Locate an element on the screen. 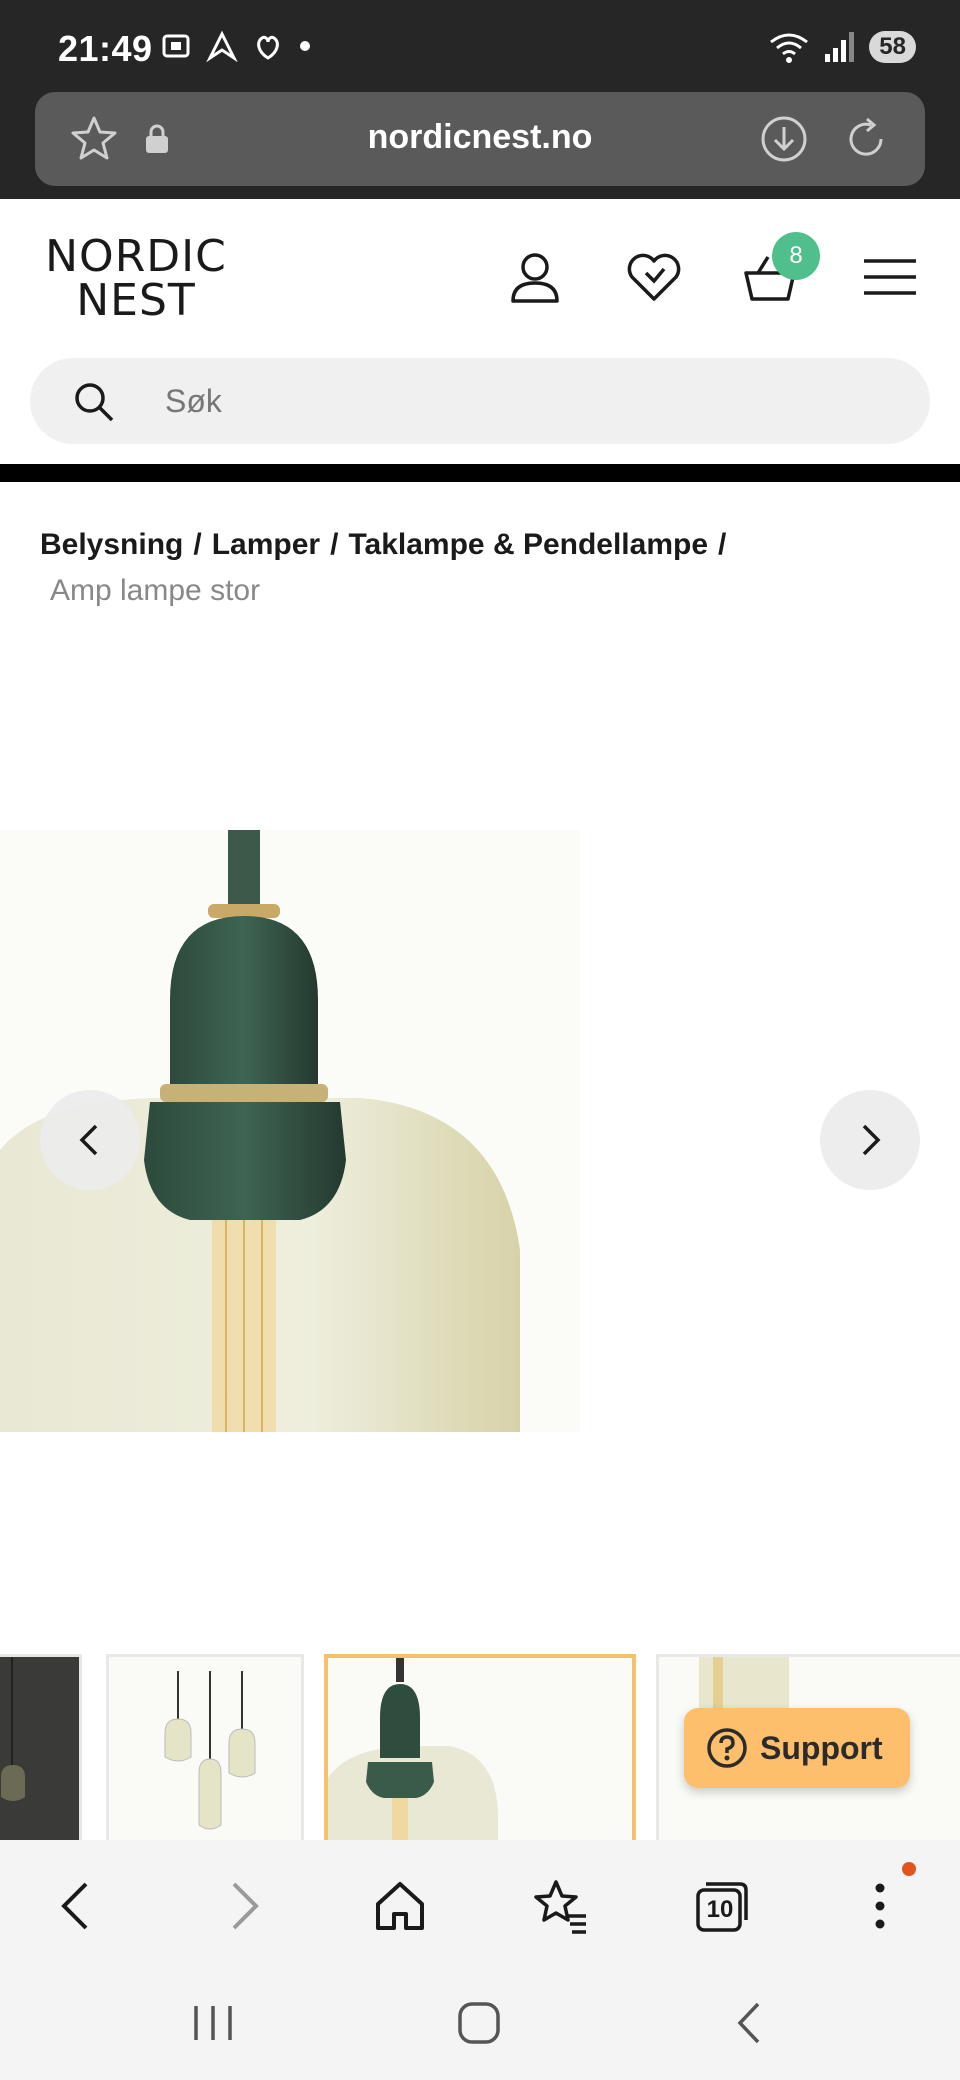 Image resolution: width=960 pixels, height=2080 pixels. help-question-icon is located at coordinates (727, 1748).